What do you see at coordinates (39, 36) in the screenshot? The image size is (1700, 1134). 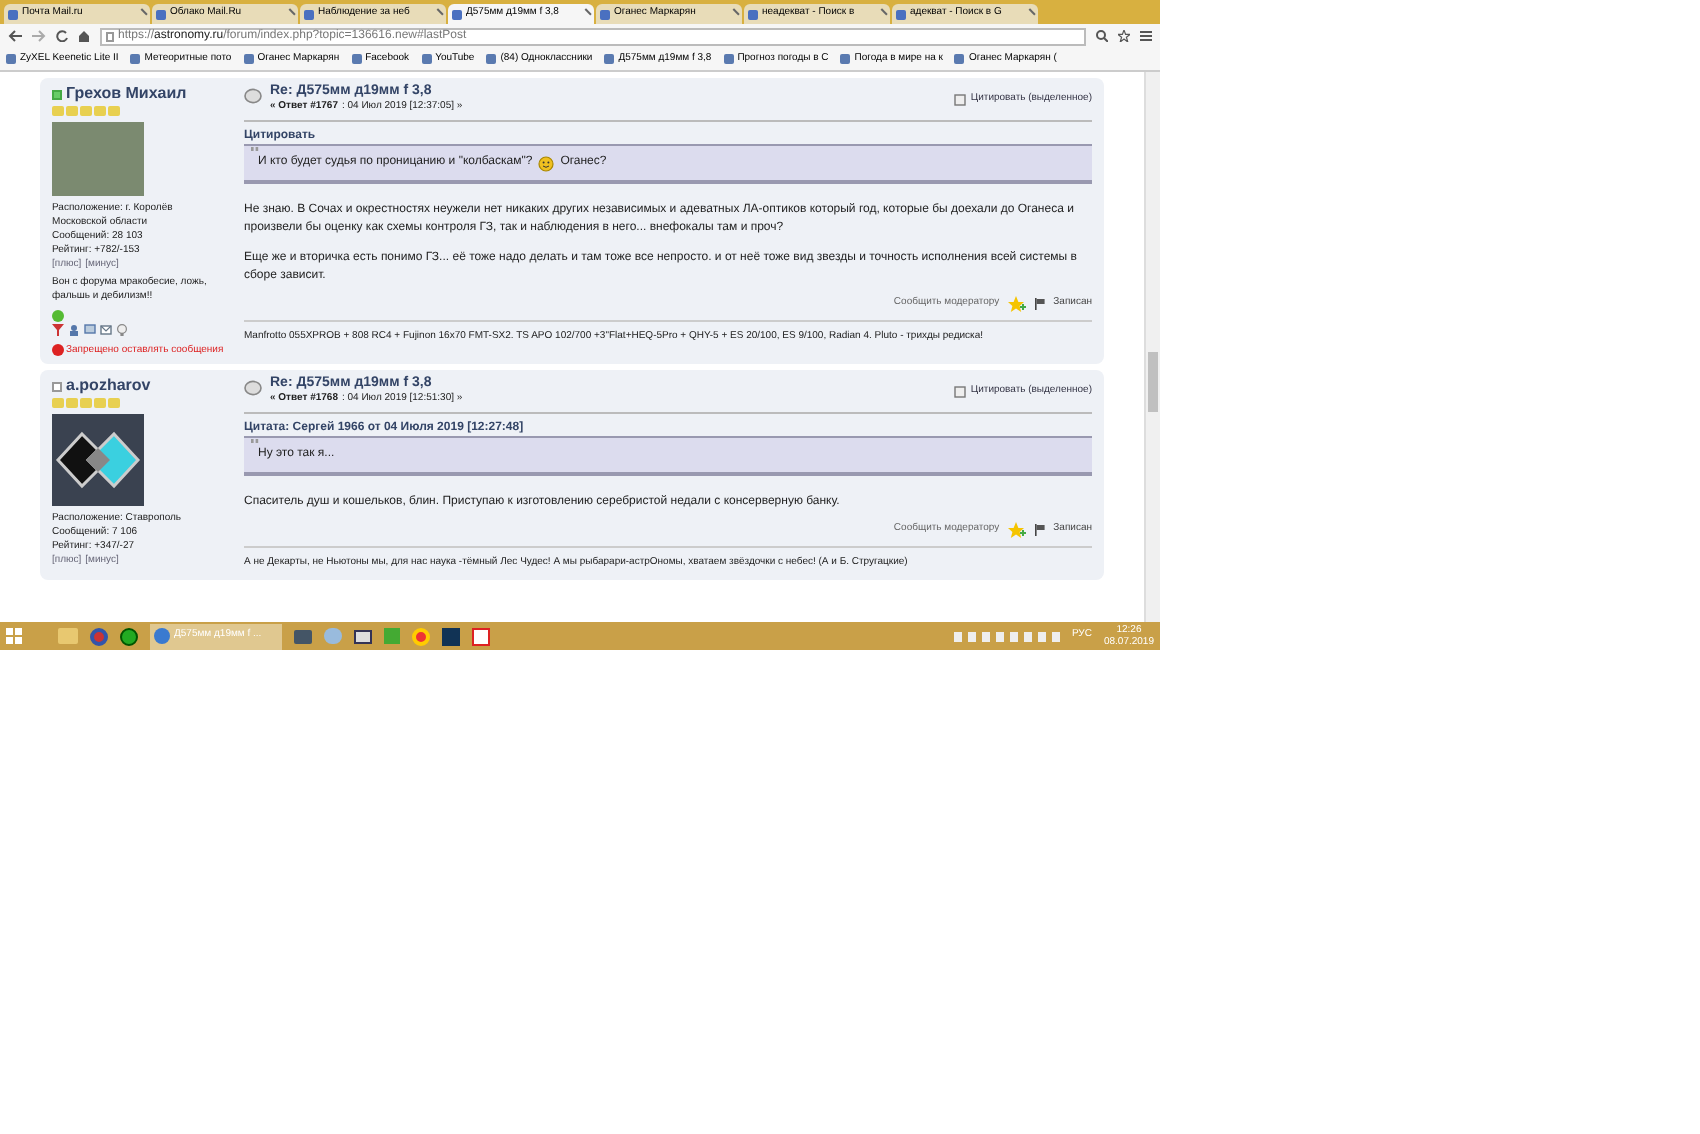 I see `forward-arrow-icon` at bounding box center [39, 36].